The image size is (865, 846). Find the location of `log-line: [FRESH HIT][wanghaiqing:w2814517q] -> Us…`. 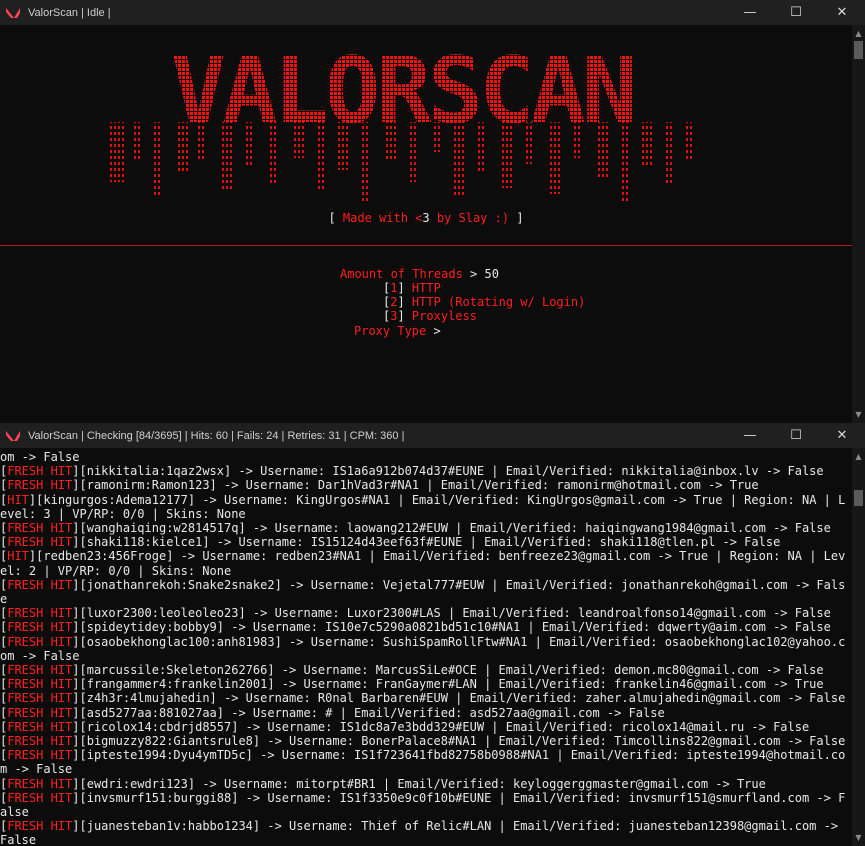

log-line: [FRESH HIT][wanghaiqing:w2814517q] -> Us… is located at coordinates (425, 528).